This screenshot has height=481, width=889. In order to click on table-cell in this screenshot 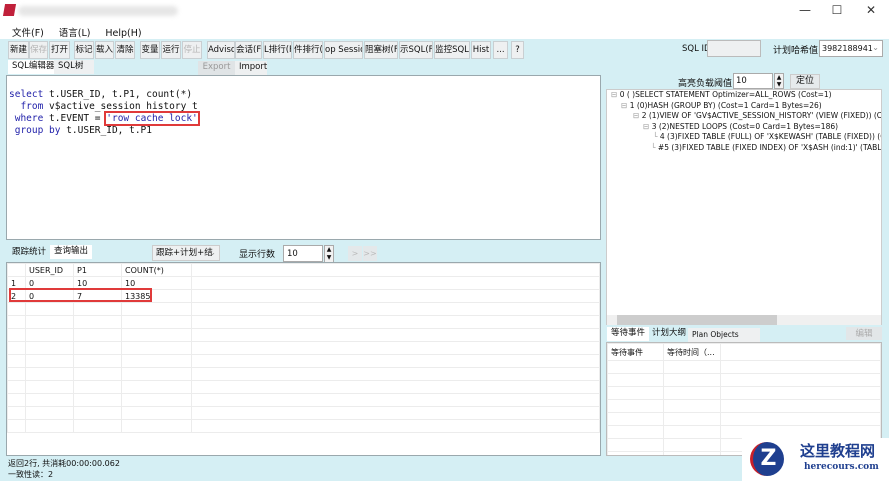, I will do `click(395, 283)`.